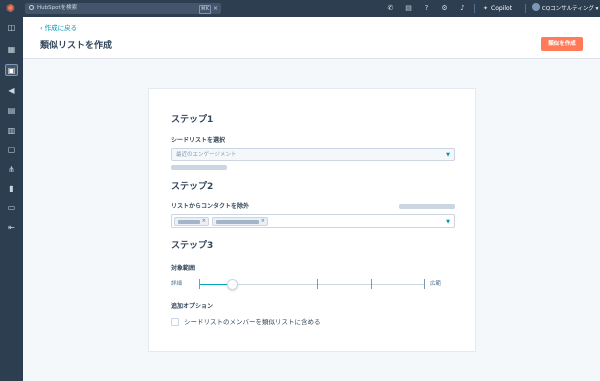 This screenshot has width=600, height=381. What do you see at coordinates (177, 284) in the screenshot?
I see `range-min-label: 詳細` at bounding box center [177, 284].